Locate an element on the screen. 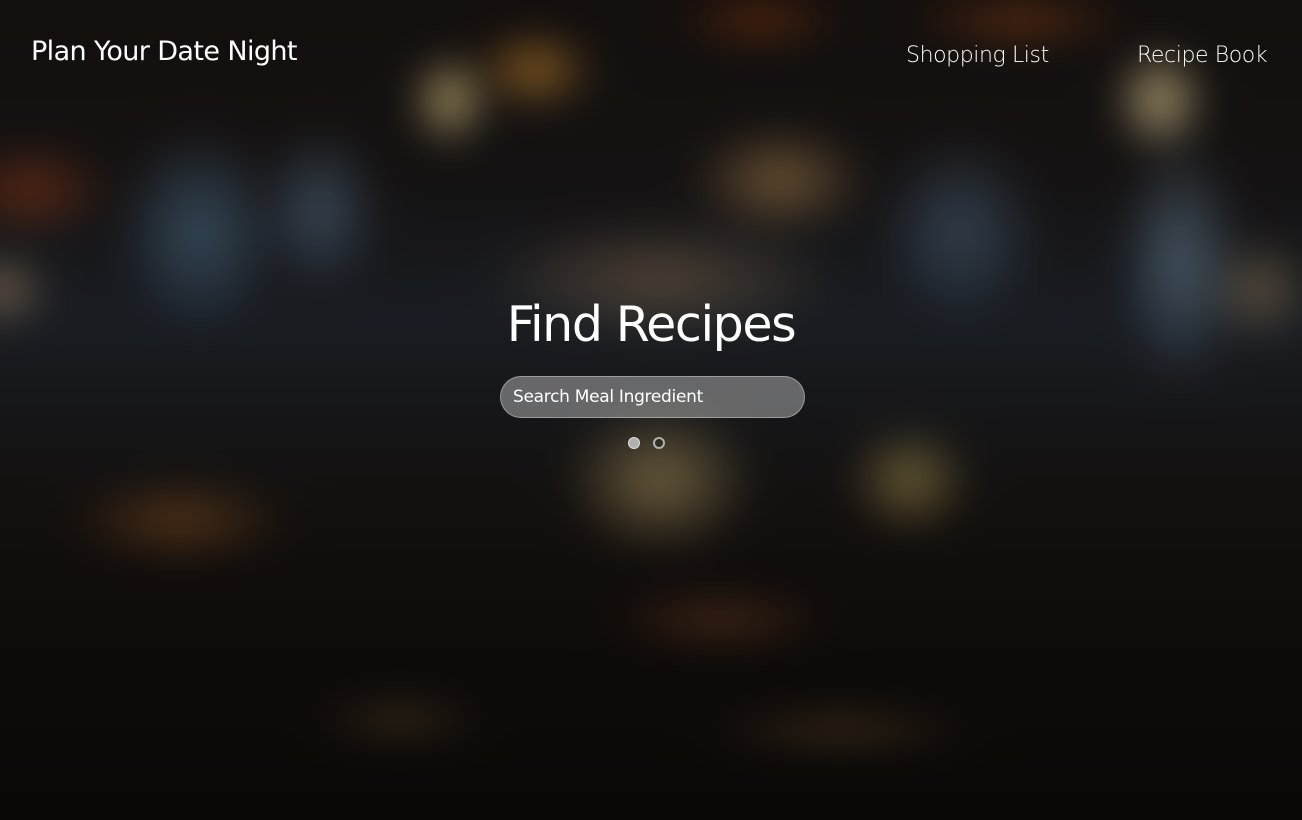  nav-link-recipe-book: Recipe Book is located at coordinates (1202, 56).